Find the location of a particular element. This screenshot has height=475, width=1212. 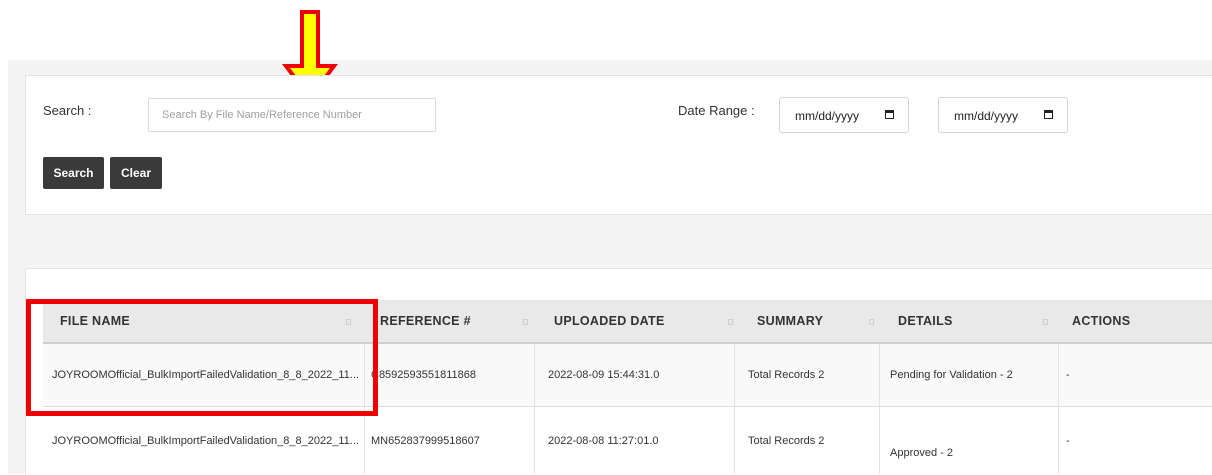

cell-uploaded-date: 2022-08-09 15:44:31.0 is located at coordinates (604, 375).